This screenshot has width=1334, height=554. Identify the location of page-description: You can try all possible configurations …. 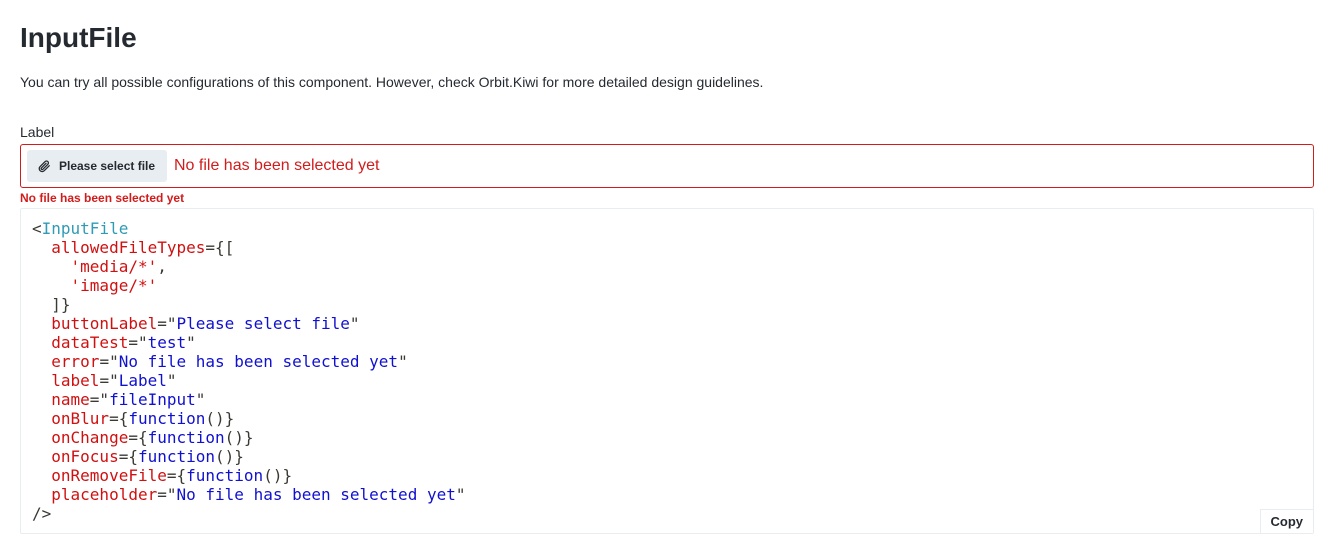
(392, 82).